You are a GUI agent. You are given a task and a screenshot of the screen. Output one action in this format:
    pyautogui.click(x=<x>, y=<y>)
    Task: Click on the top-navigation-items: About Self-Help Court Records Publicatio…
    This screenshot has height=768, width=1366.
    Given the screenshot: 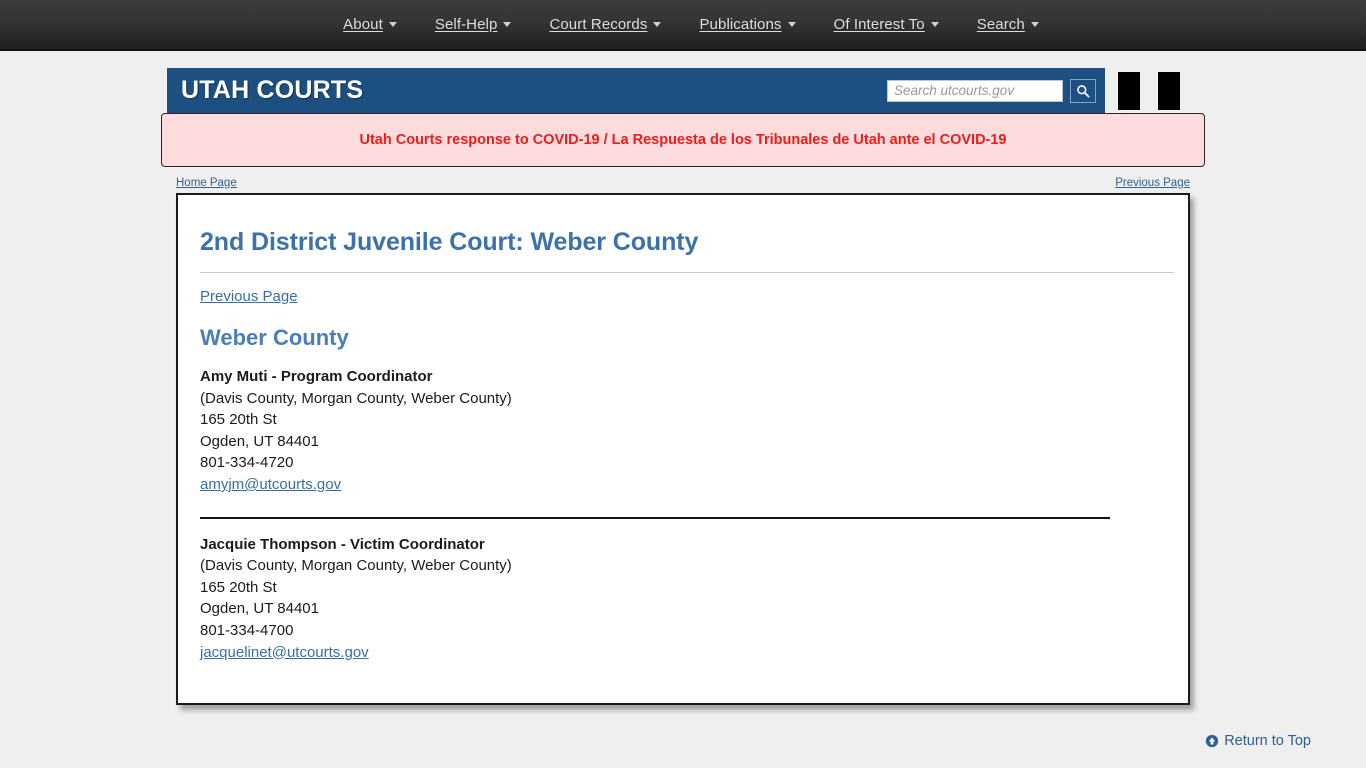 What is the action you would take?
    pyautogui.click(x=691, y=24)
    